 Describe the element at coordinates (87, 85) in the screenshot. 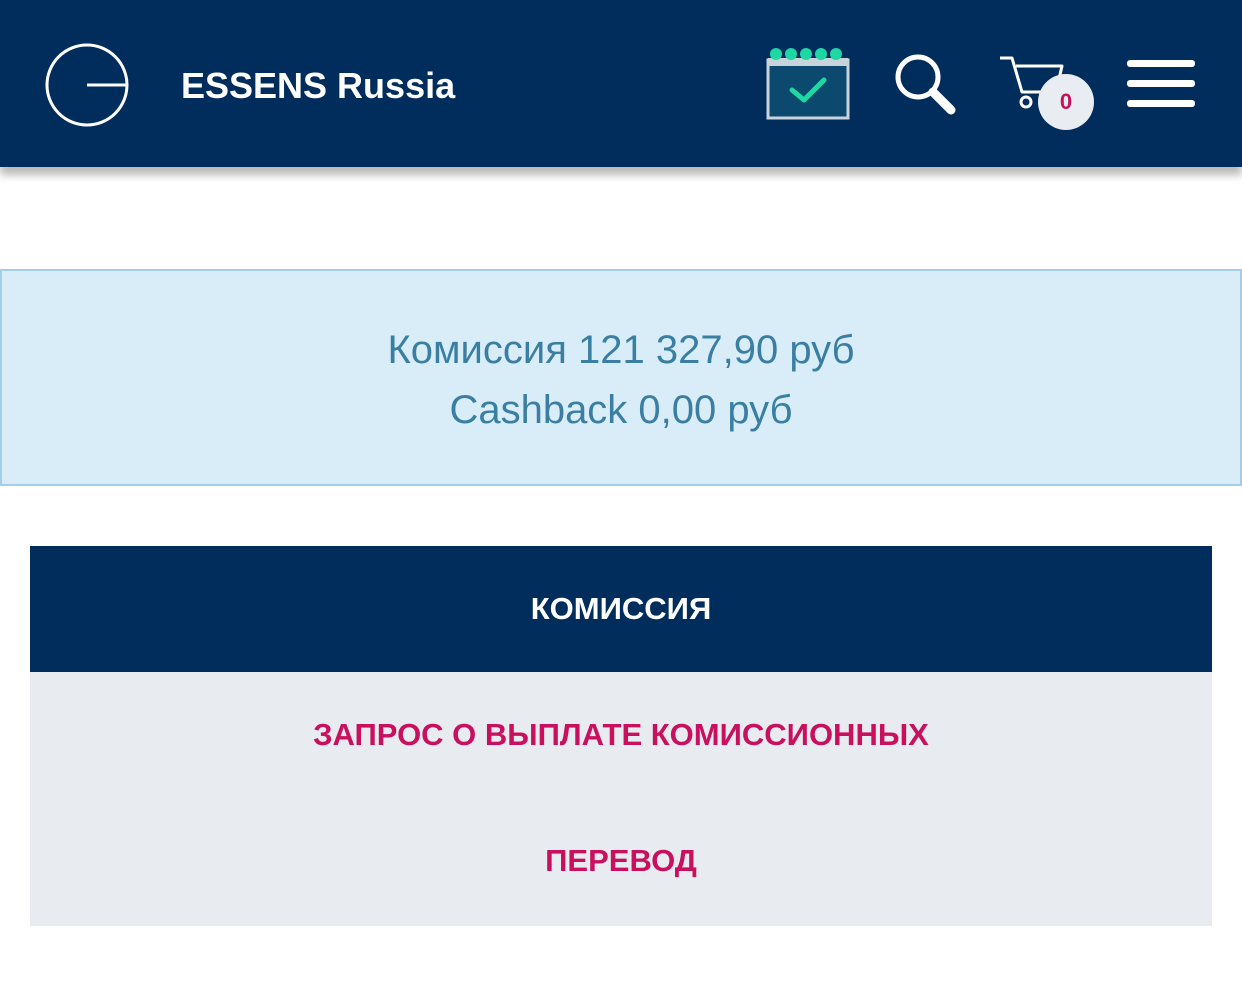

I see `essens-logo` at that location.